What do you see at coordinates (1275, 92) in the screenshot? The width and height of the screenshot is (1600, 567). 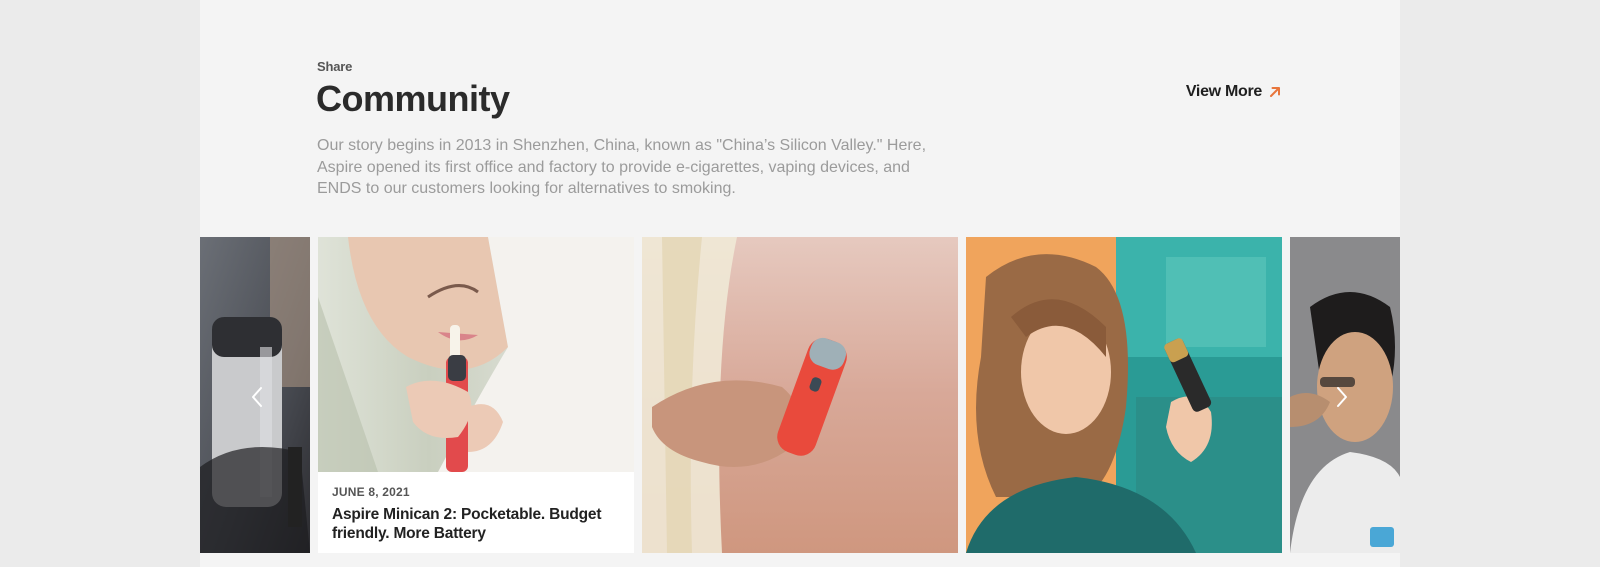 I see `arrow-up-right-icon` at bounding box center [1275, 92].